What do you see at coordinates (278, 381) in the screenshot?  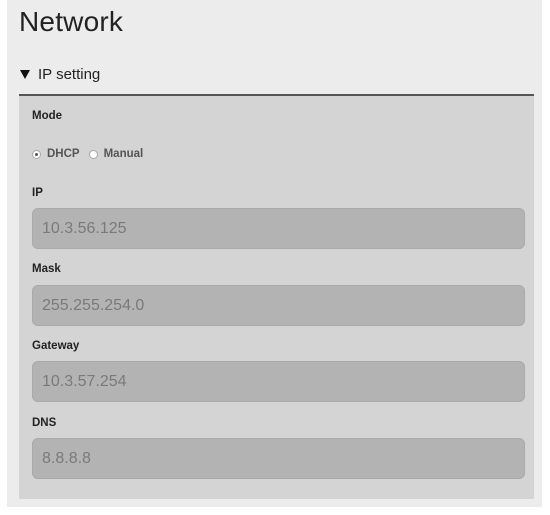 I see `gateway-input: 10.3.57.254` at bounding box center [278, 381].